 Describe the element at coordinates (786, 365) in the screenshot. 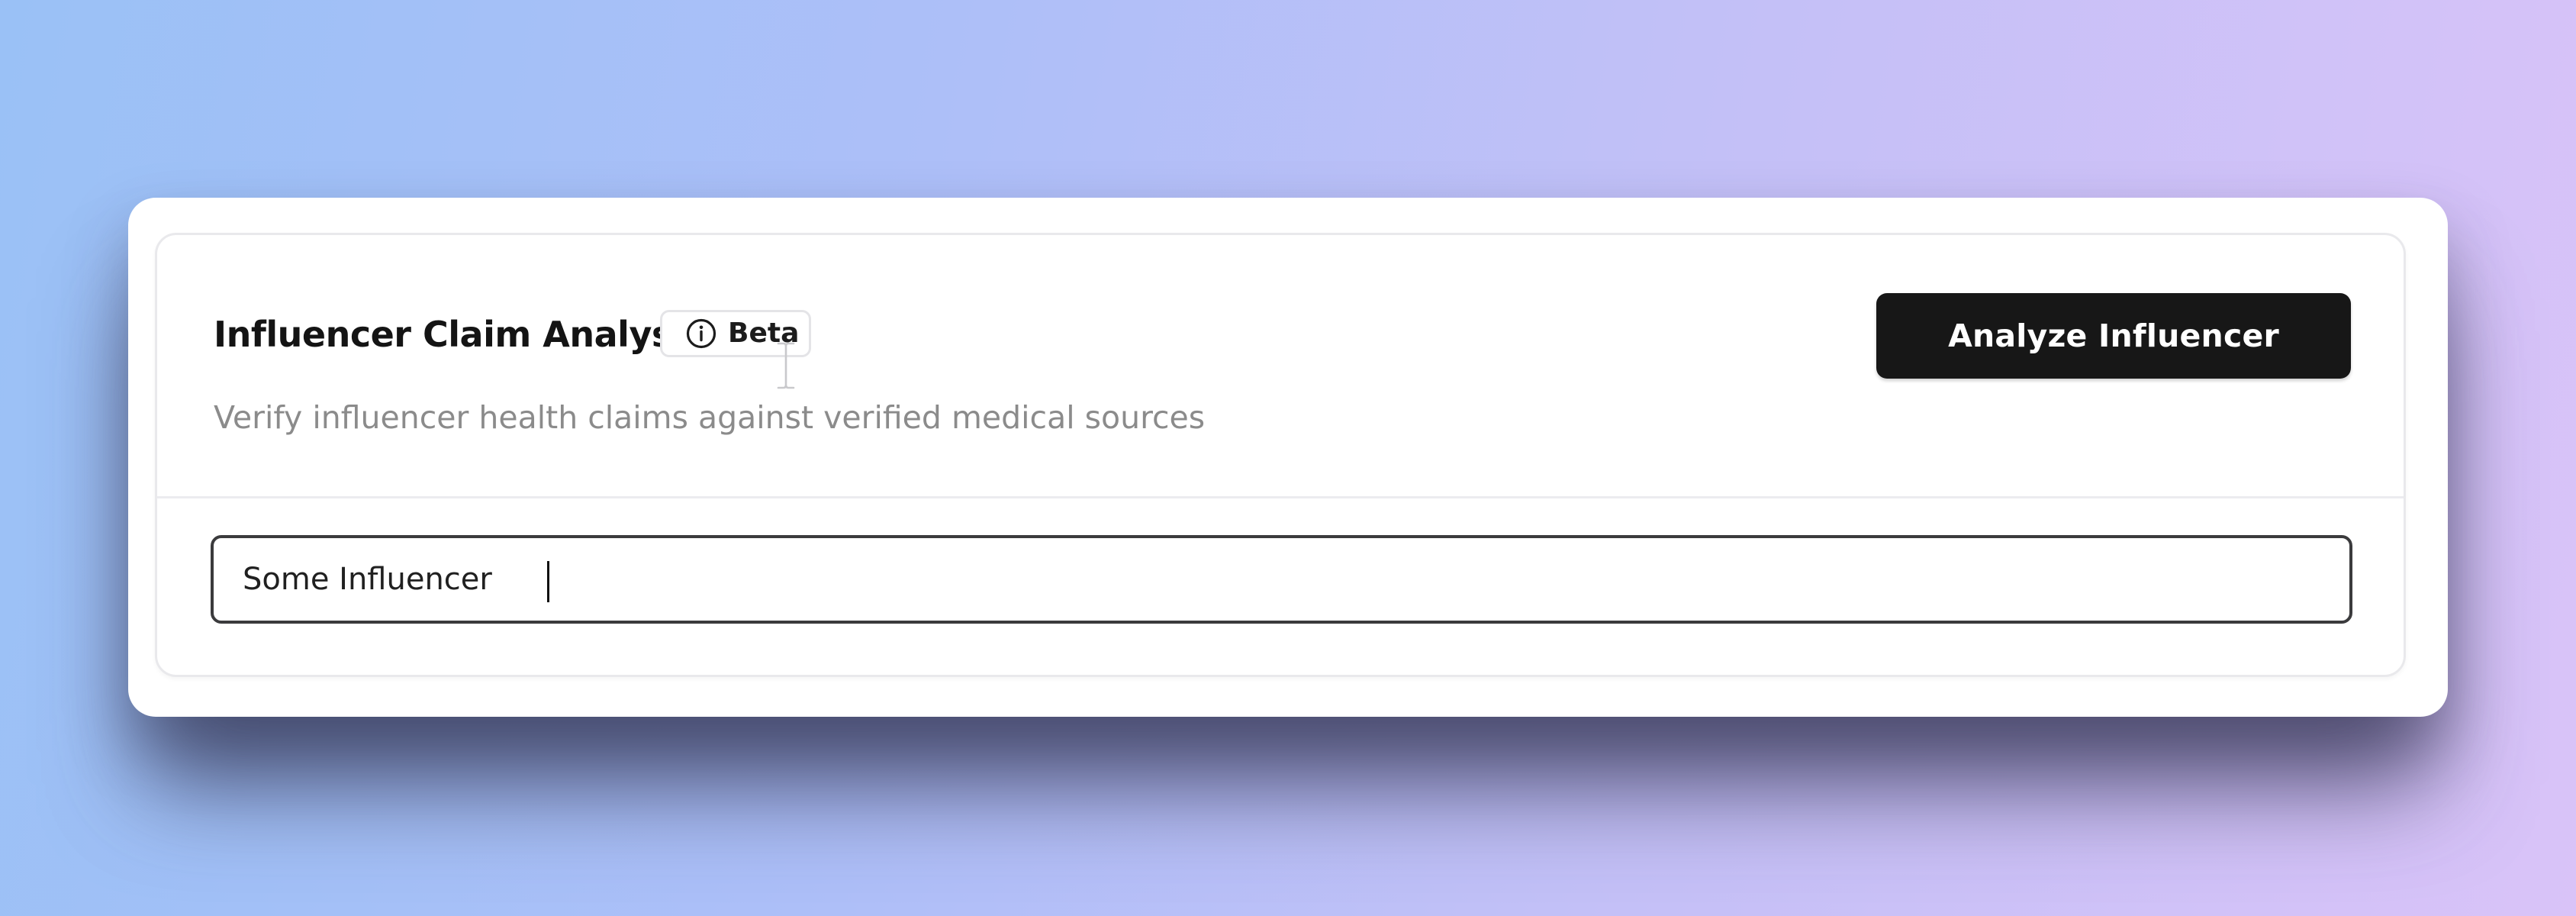

I see `ibeam-cursor-icon` at that location.